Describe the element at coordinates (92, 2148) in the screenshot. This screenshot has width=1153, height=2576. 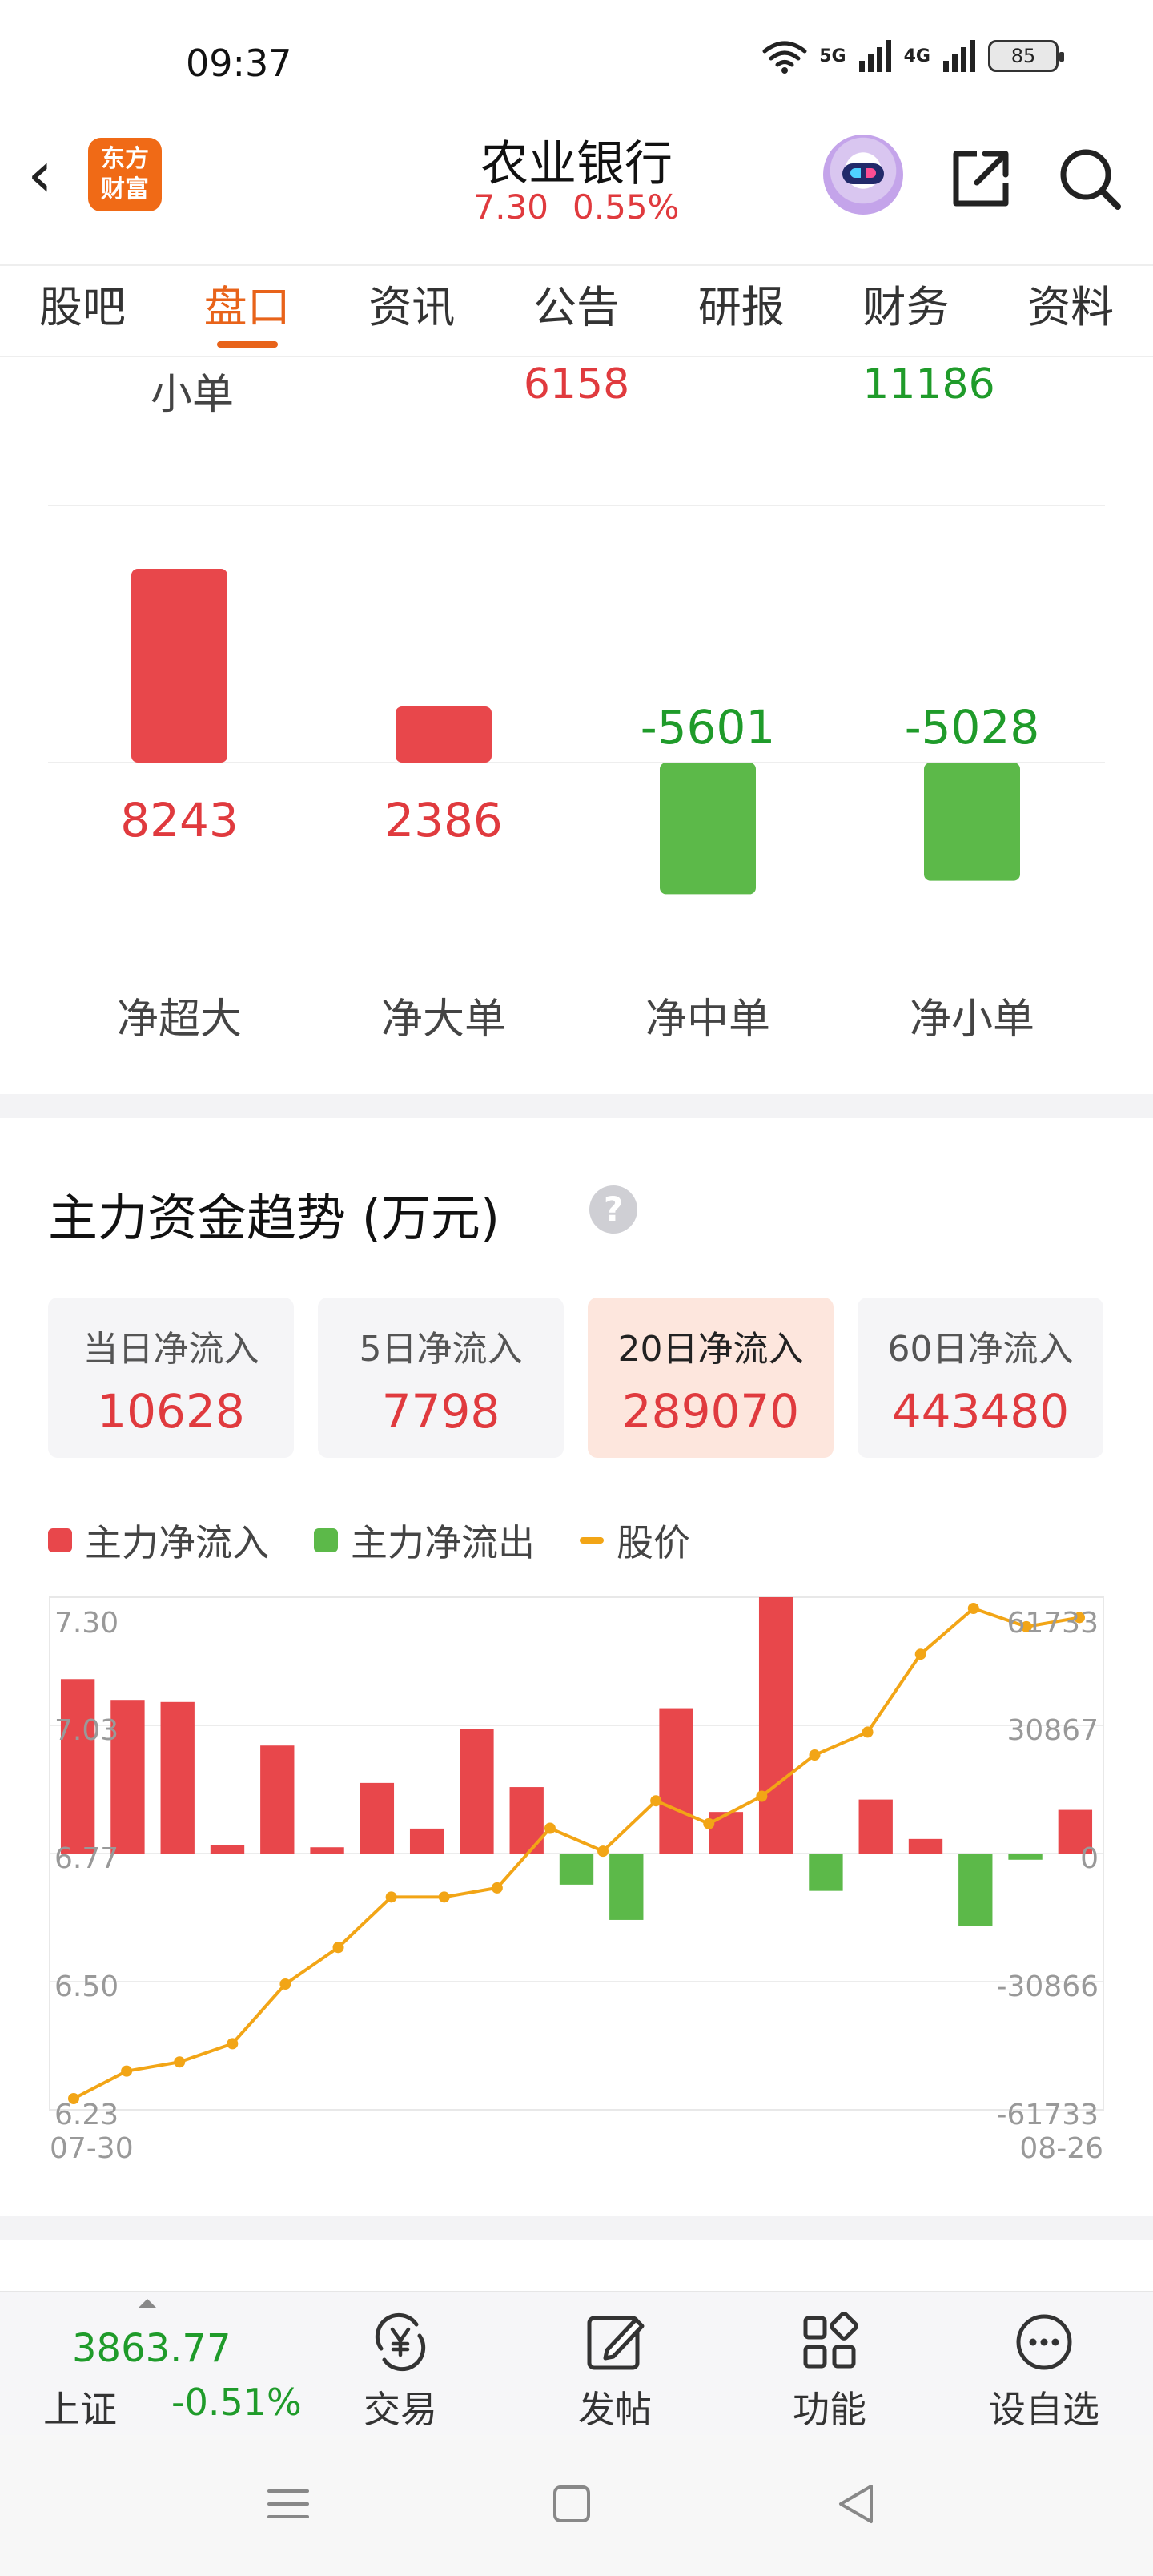
I see `x-axis-start-label: 07-30` at that location.